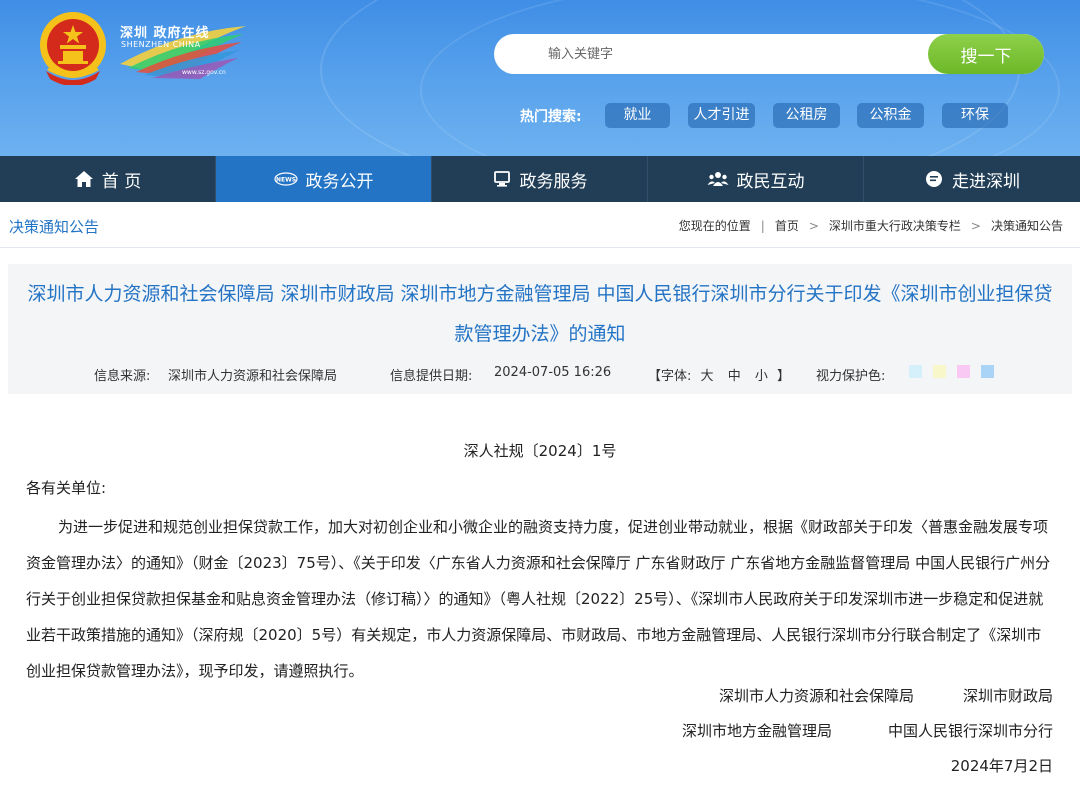  I want to click on eye-care-swatch-blue, so click(987, 371).